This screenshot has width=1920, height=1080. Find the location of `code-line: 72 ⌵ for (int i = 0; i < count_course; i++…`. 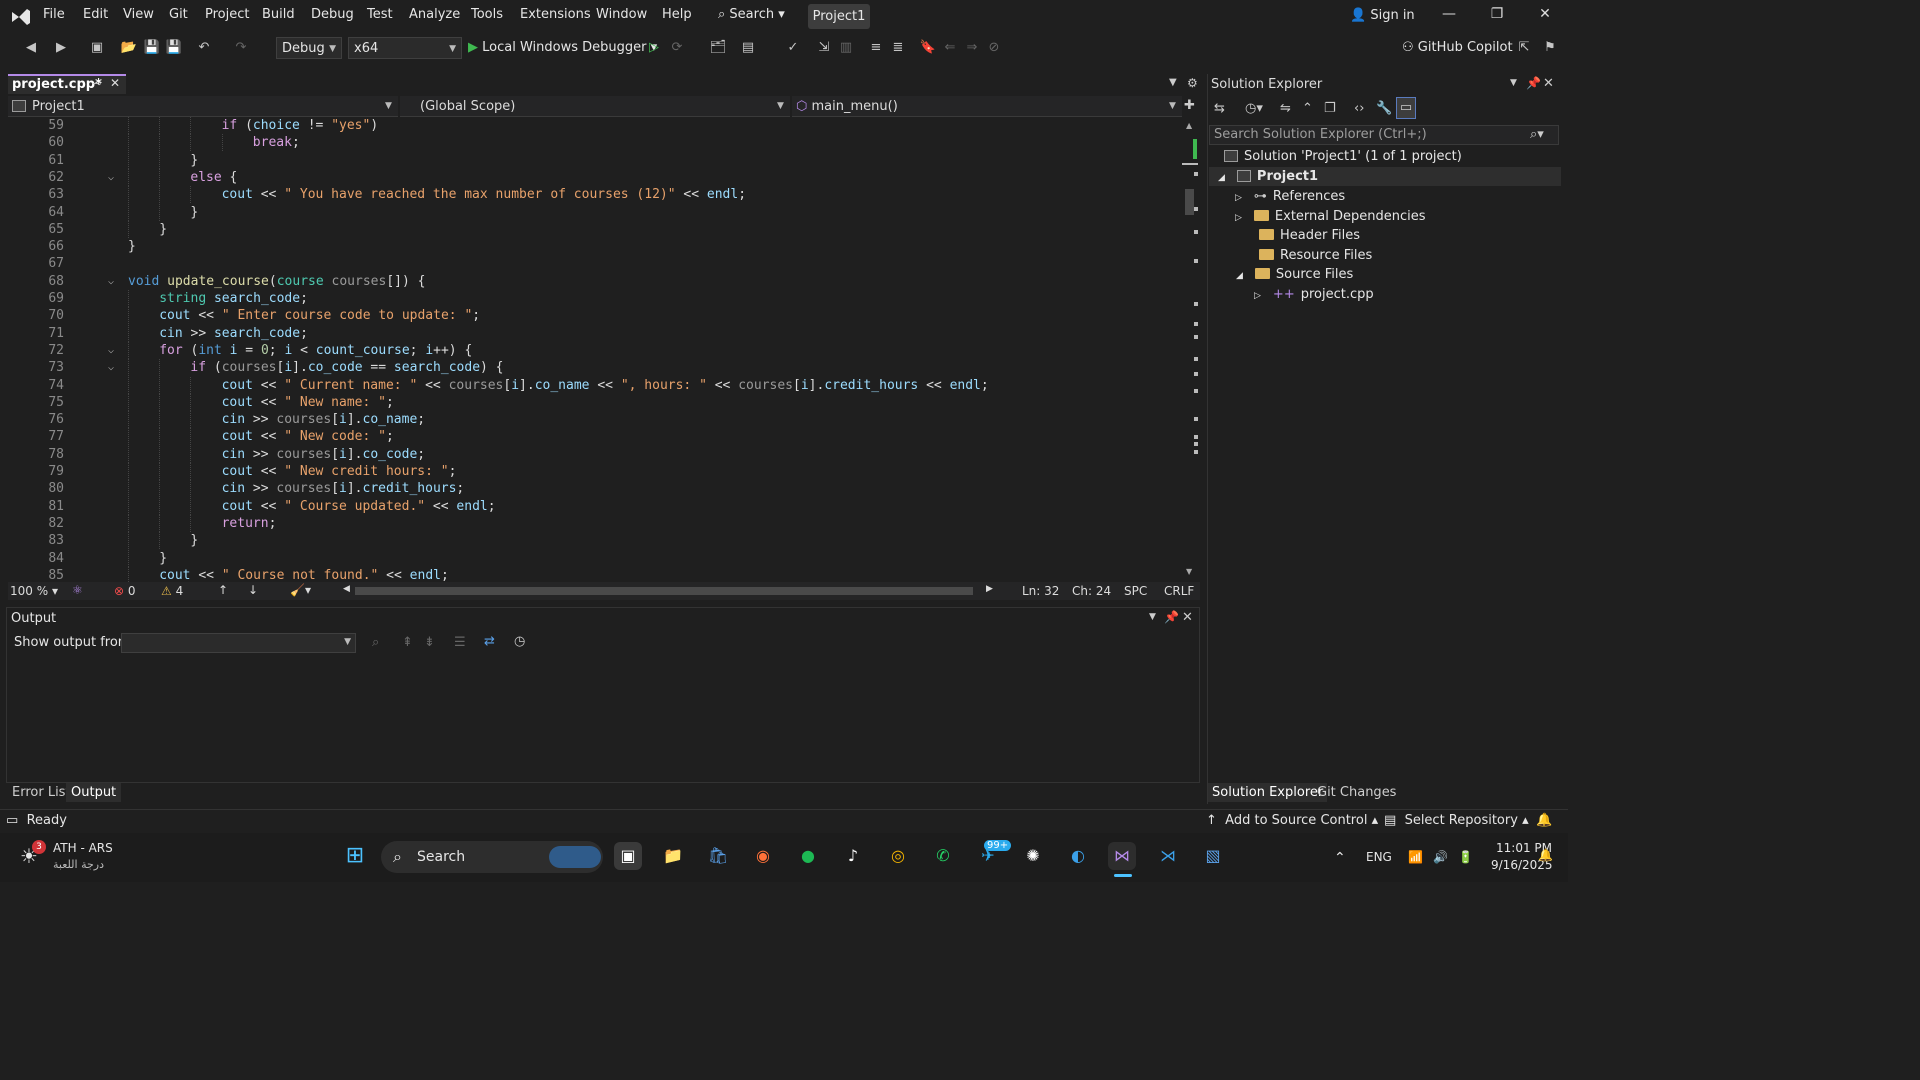

code-line: 72 ⌵ for (int i = 0; i < count_course; i++… is located at coordinates (594, 350).